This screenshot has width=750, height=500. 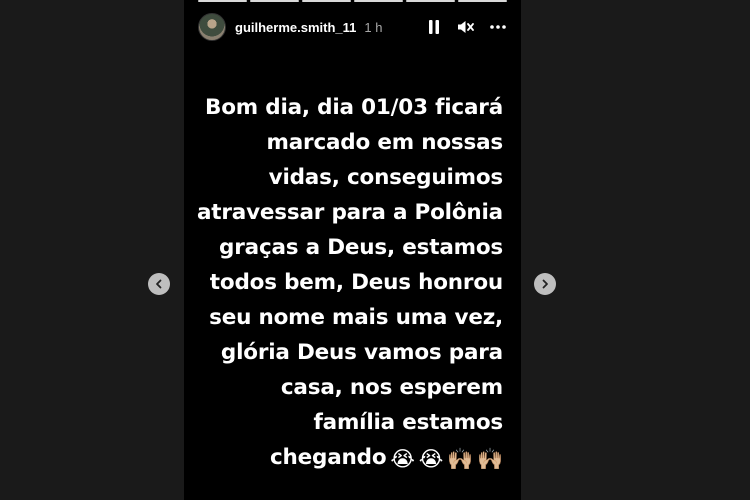 What do you see at coordinates (212, 27) in the screenshot?
I see `avatar` at bounding box center [212, 27].